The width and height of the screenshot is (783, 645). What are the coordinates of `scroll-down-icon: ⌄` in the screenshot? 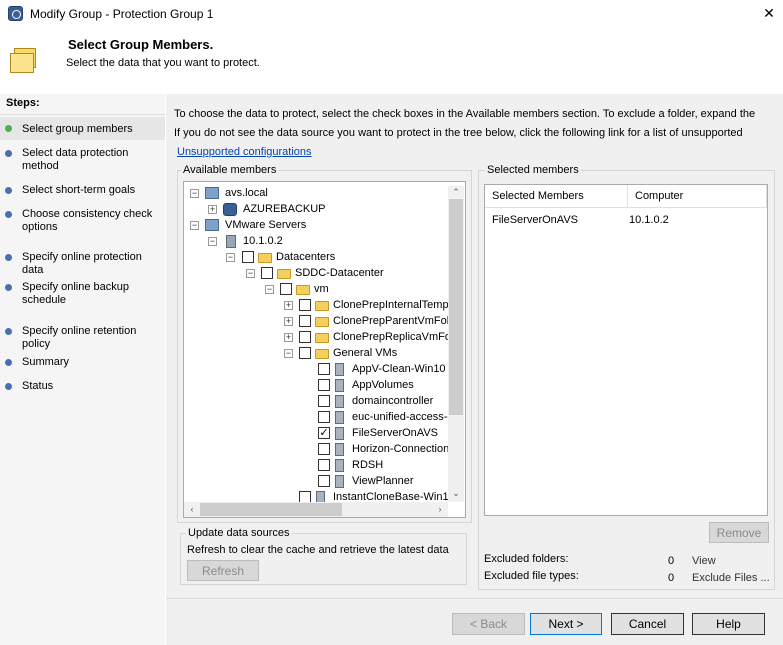 It's located at (456, 493).